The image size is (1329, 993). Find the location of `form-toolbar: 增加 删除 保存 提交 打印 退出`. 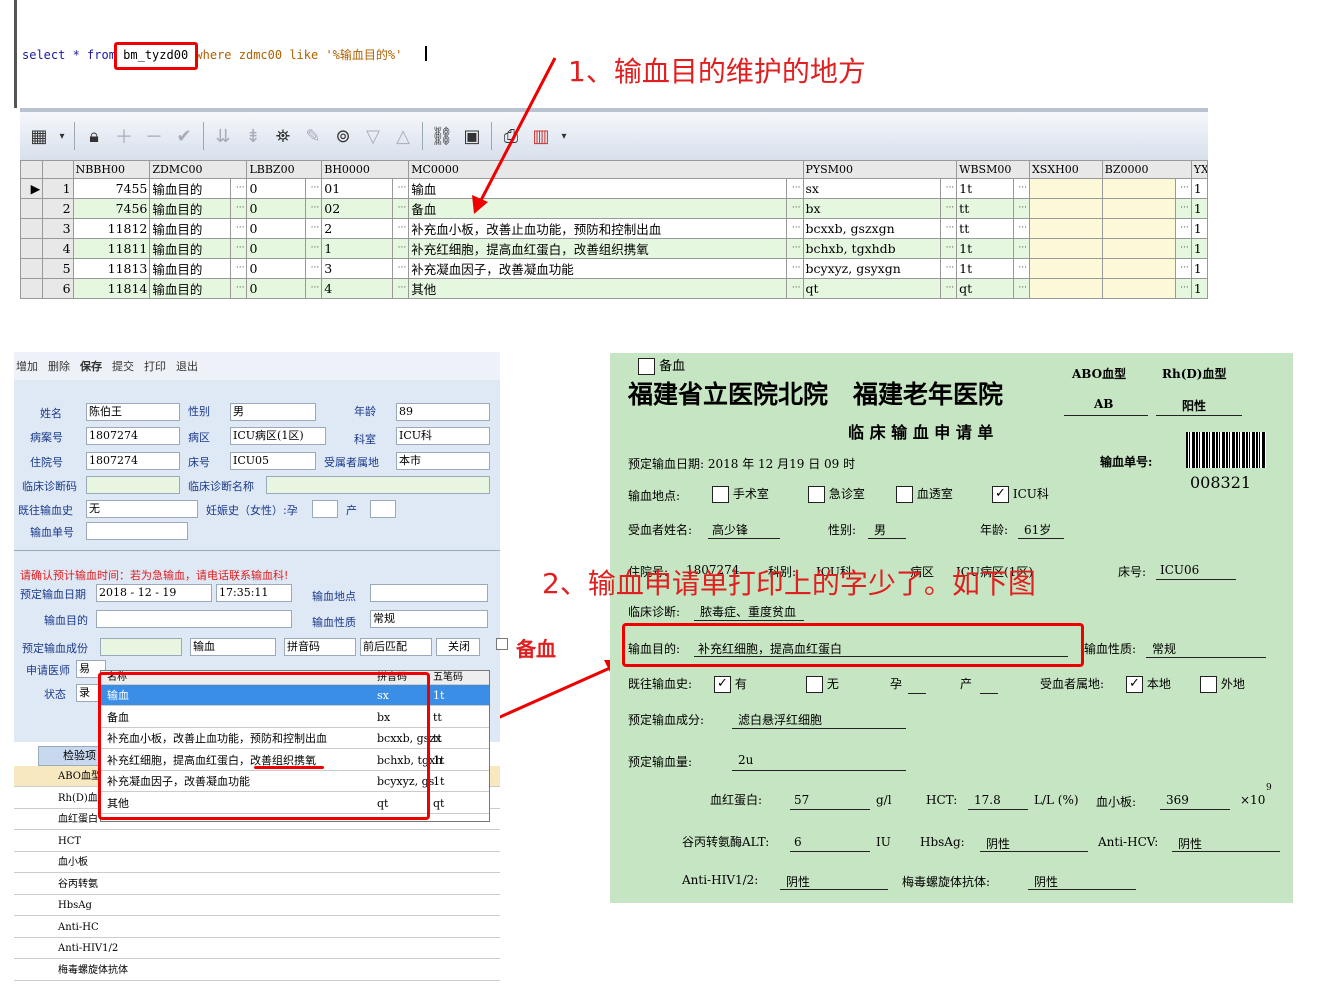

form-toolbar: 增加 删除 保存 提交 打印 退出 is located at coordinates (257, 366).